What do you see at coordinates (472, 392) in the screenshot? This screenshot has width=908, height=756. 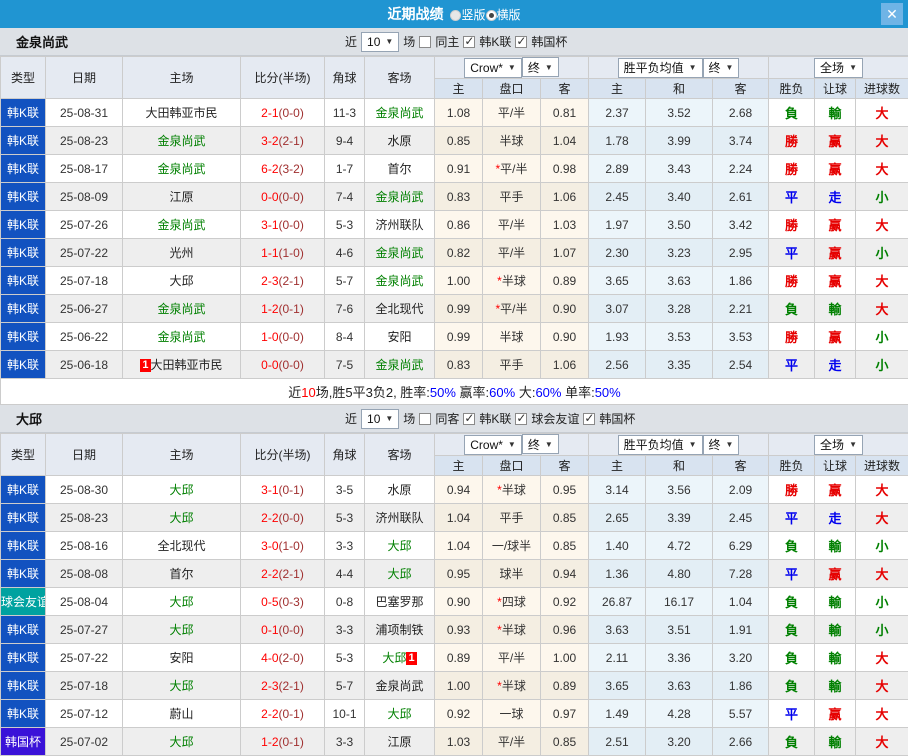 I see `summary-segment: 赢率:` at bounding box center [472, 392].